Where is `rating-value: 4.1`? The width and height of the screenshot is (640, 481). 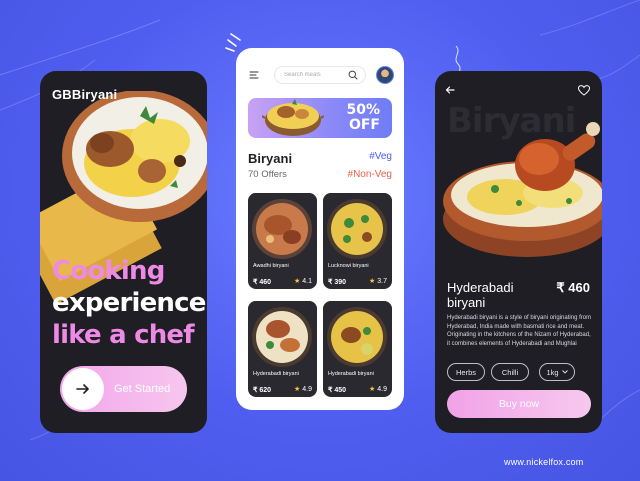 rating-value: 4.1 is located at coordinates (307, 281).